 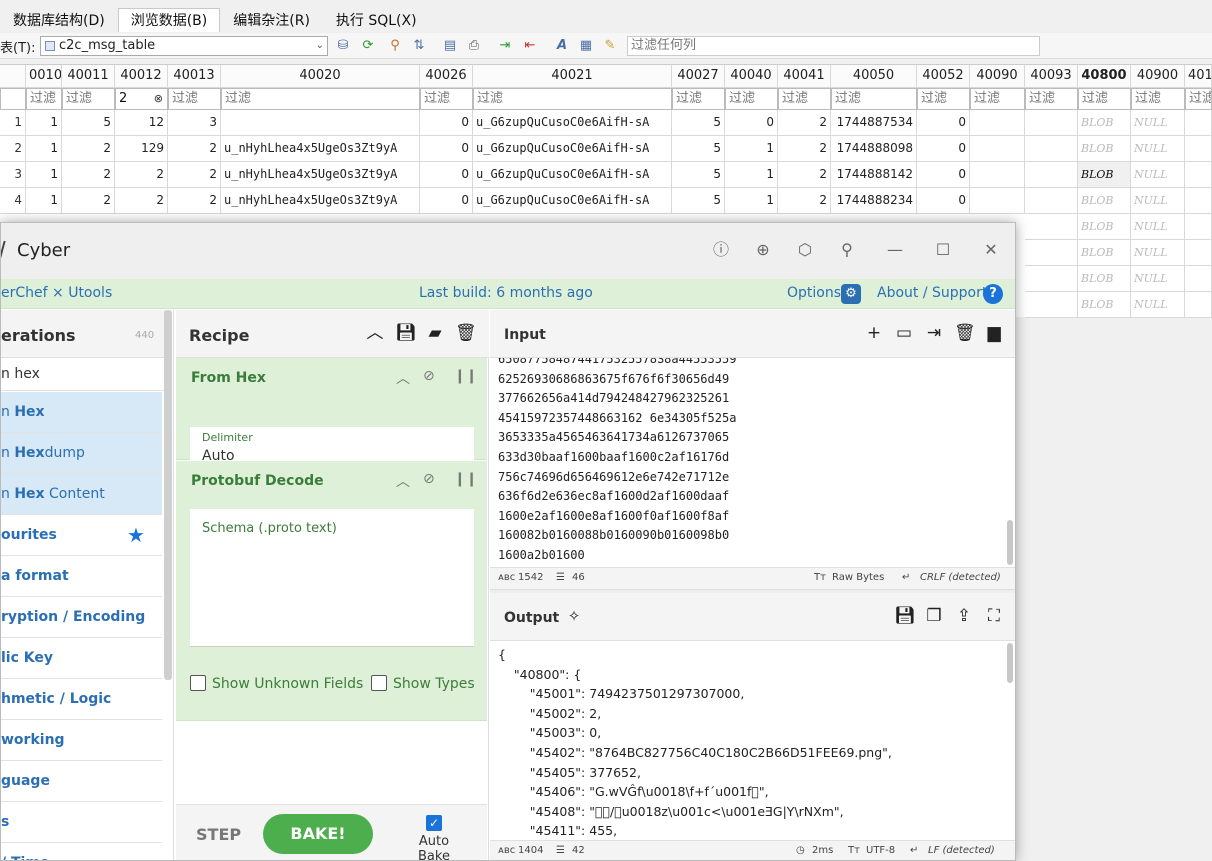 What do you see at coordinates (562, 46) in the screenshot?
I see `font-icon: A` at bounding box center [562, 46].